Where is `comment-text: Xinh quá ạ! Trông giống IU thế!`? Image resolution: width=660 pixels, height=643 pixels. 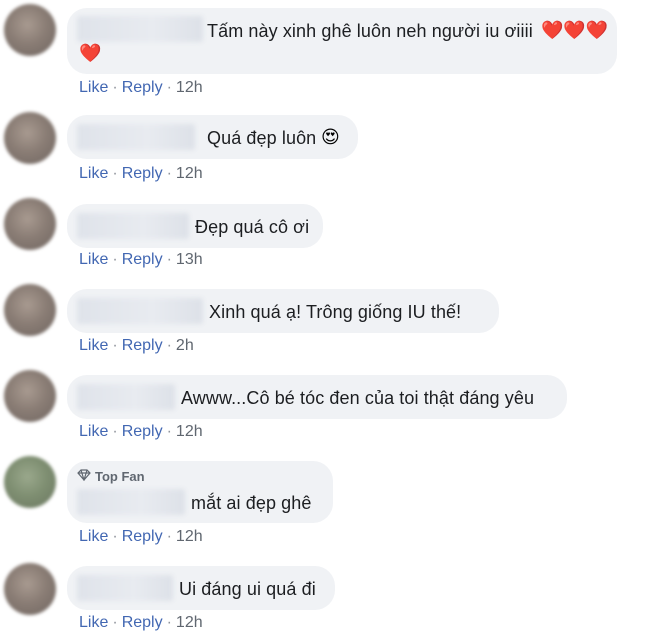 comment-text: Xinh quá ạ! Trông giống IU thế! is located at coordinates (335, 312).